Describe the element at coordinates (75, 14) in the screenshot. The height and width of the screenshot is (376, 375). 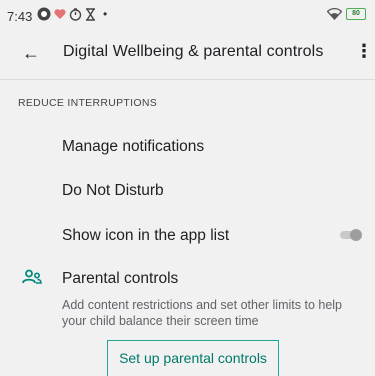
I see `timer-icon` at that location.